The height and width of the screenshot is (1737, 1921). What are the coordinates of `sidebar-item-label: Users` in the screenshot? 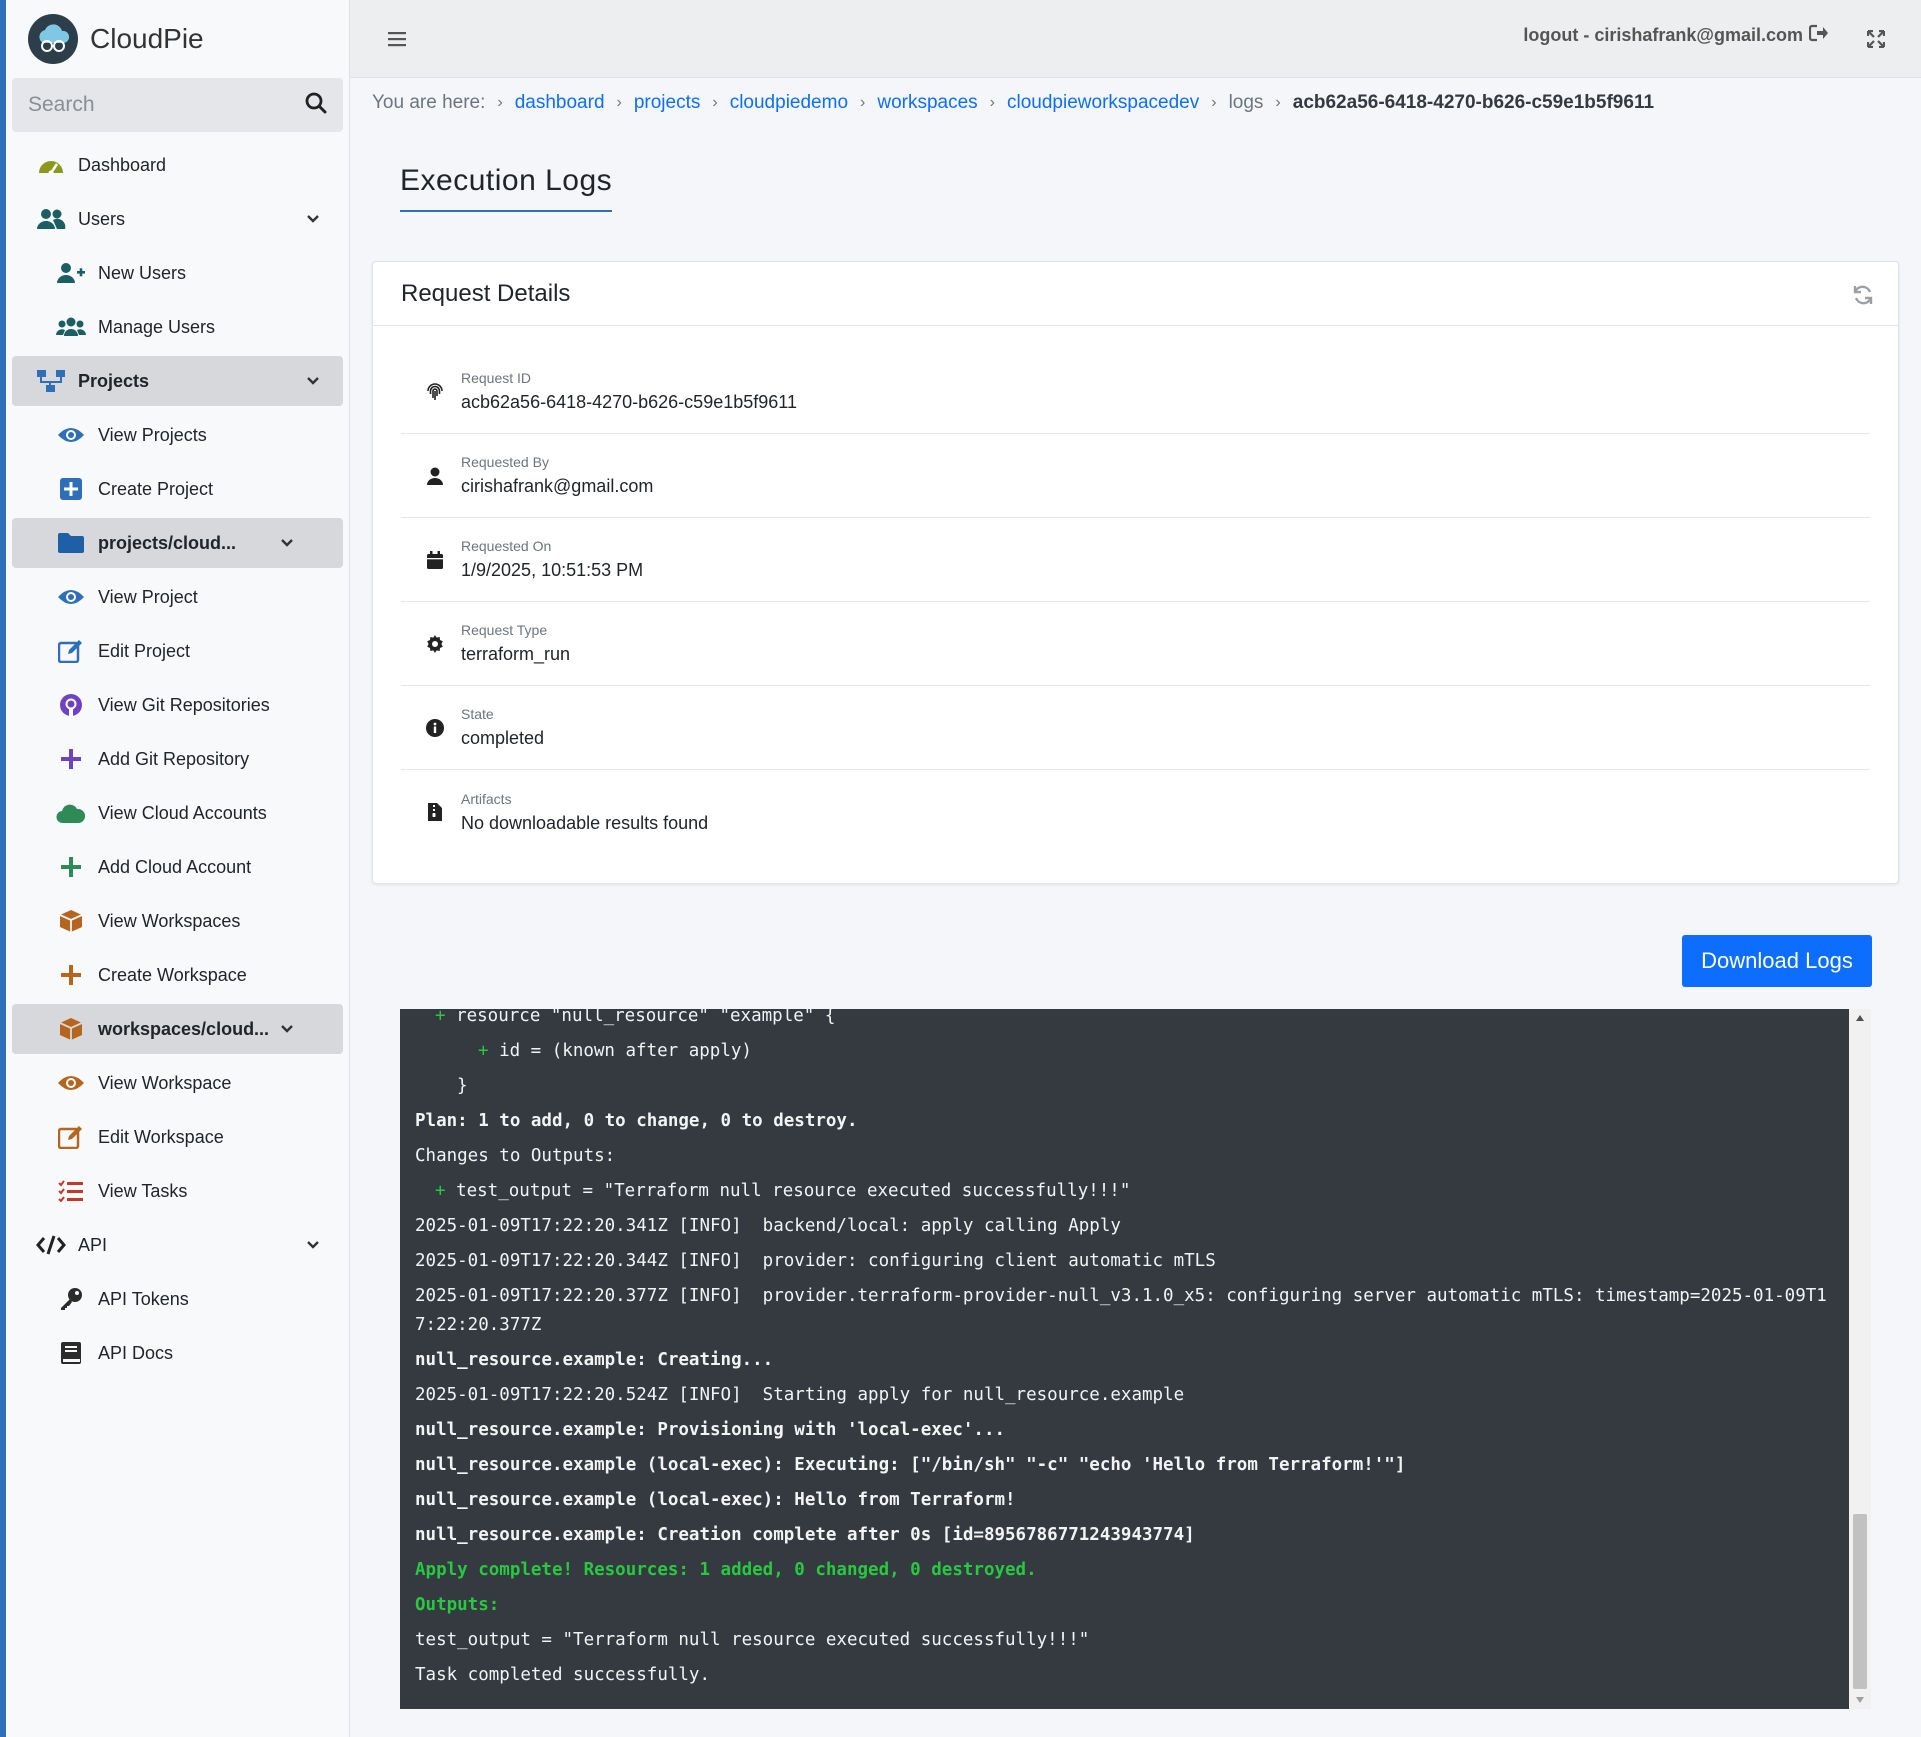 It's located at (102, 218).